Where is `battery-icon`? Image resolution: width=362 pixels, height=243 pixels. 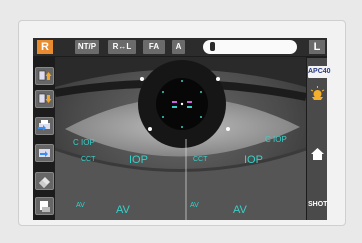 battery-icon is located at coordinates (212, 46).